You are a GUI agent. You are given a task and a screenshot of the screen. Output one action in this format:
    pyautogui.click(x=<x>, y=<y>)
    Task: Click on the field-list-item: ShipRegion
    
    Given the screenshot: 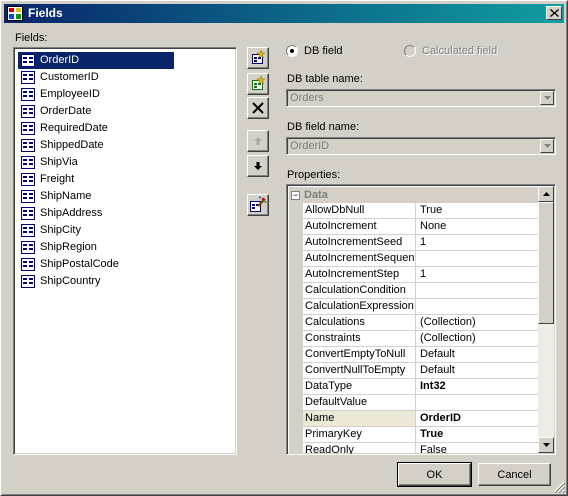 What is the action you would take?
    pyautogui.click(x=125, y=247)
    